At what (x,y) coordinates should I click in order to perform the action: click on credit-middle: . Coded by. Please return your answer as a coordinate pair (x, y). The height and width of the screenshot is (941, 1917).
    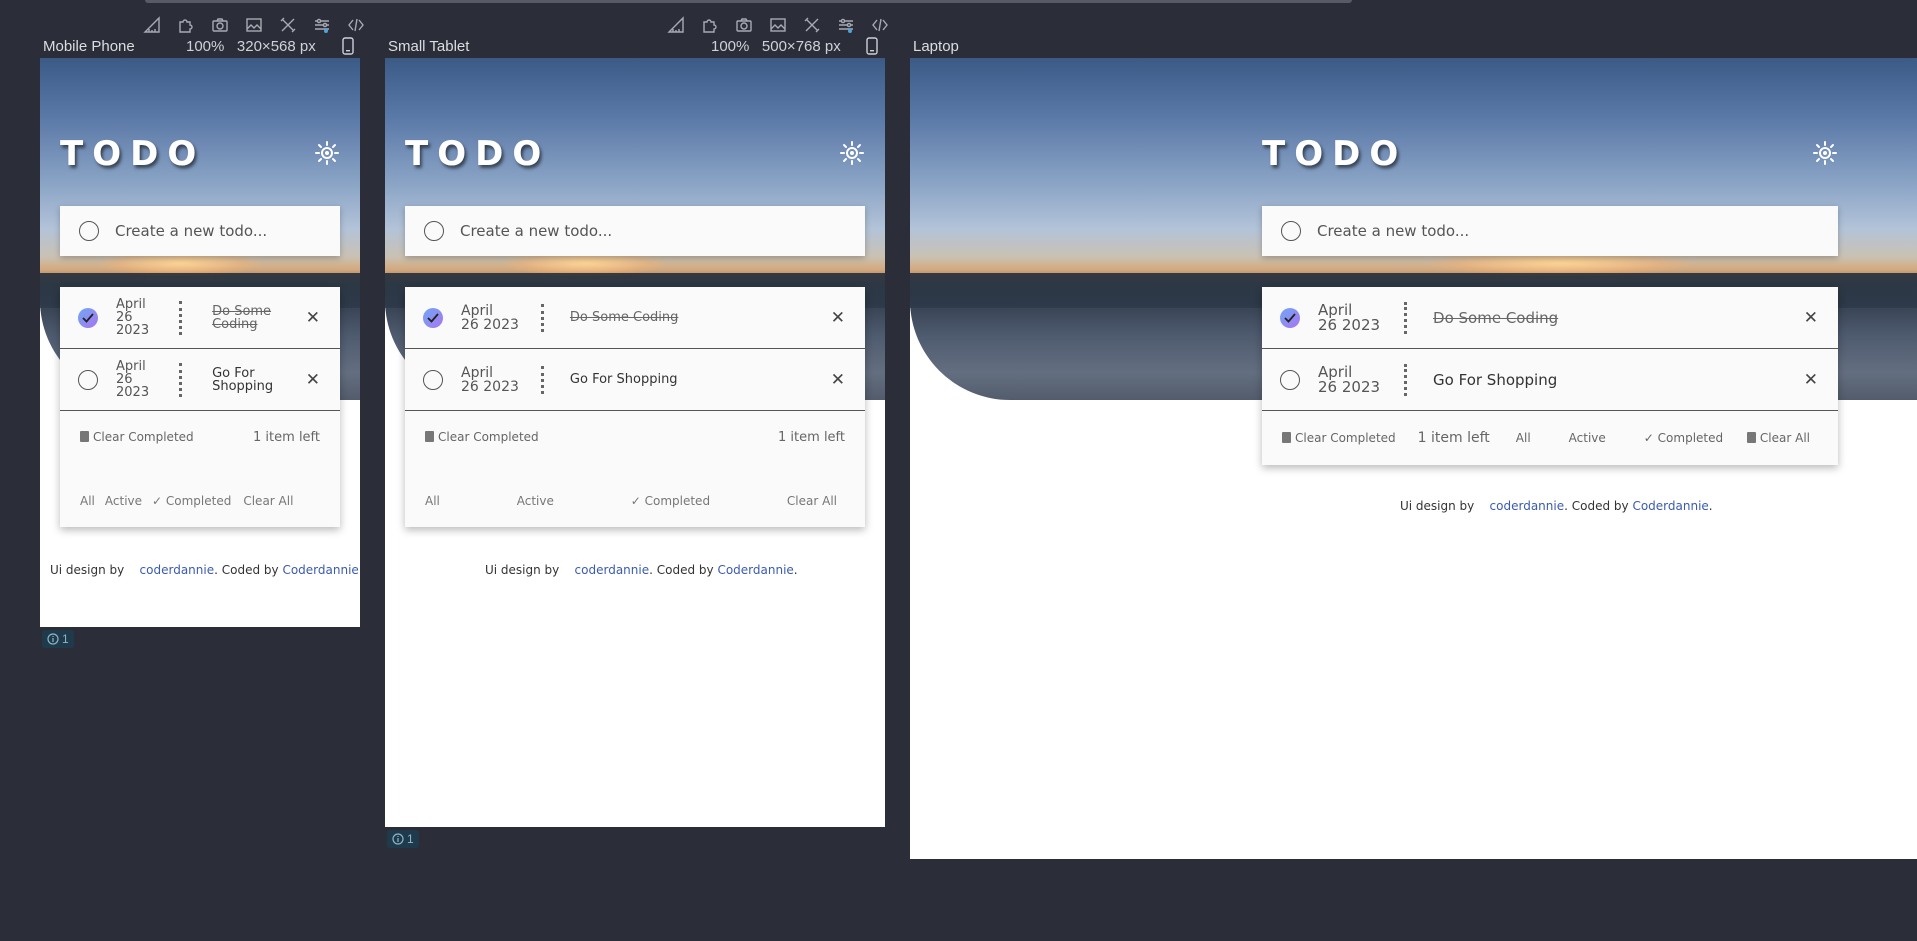
    Looking at the image, I should click on (683, 570).